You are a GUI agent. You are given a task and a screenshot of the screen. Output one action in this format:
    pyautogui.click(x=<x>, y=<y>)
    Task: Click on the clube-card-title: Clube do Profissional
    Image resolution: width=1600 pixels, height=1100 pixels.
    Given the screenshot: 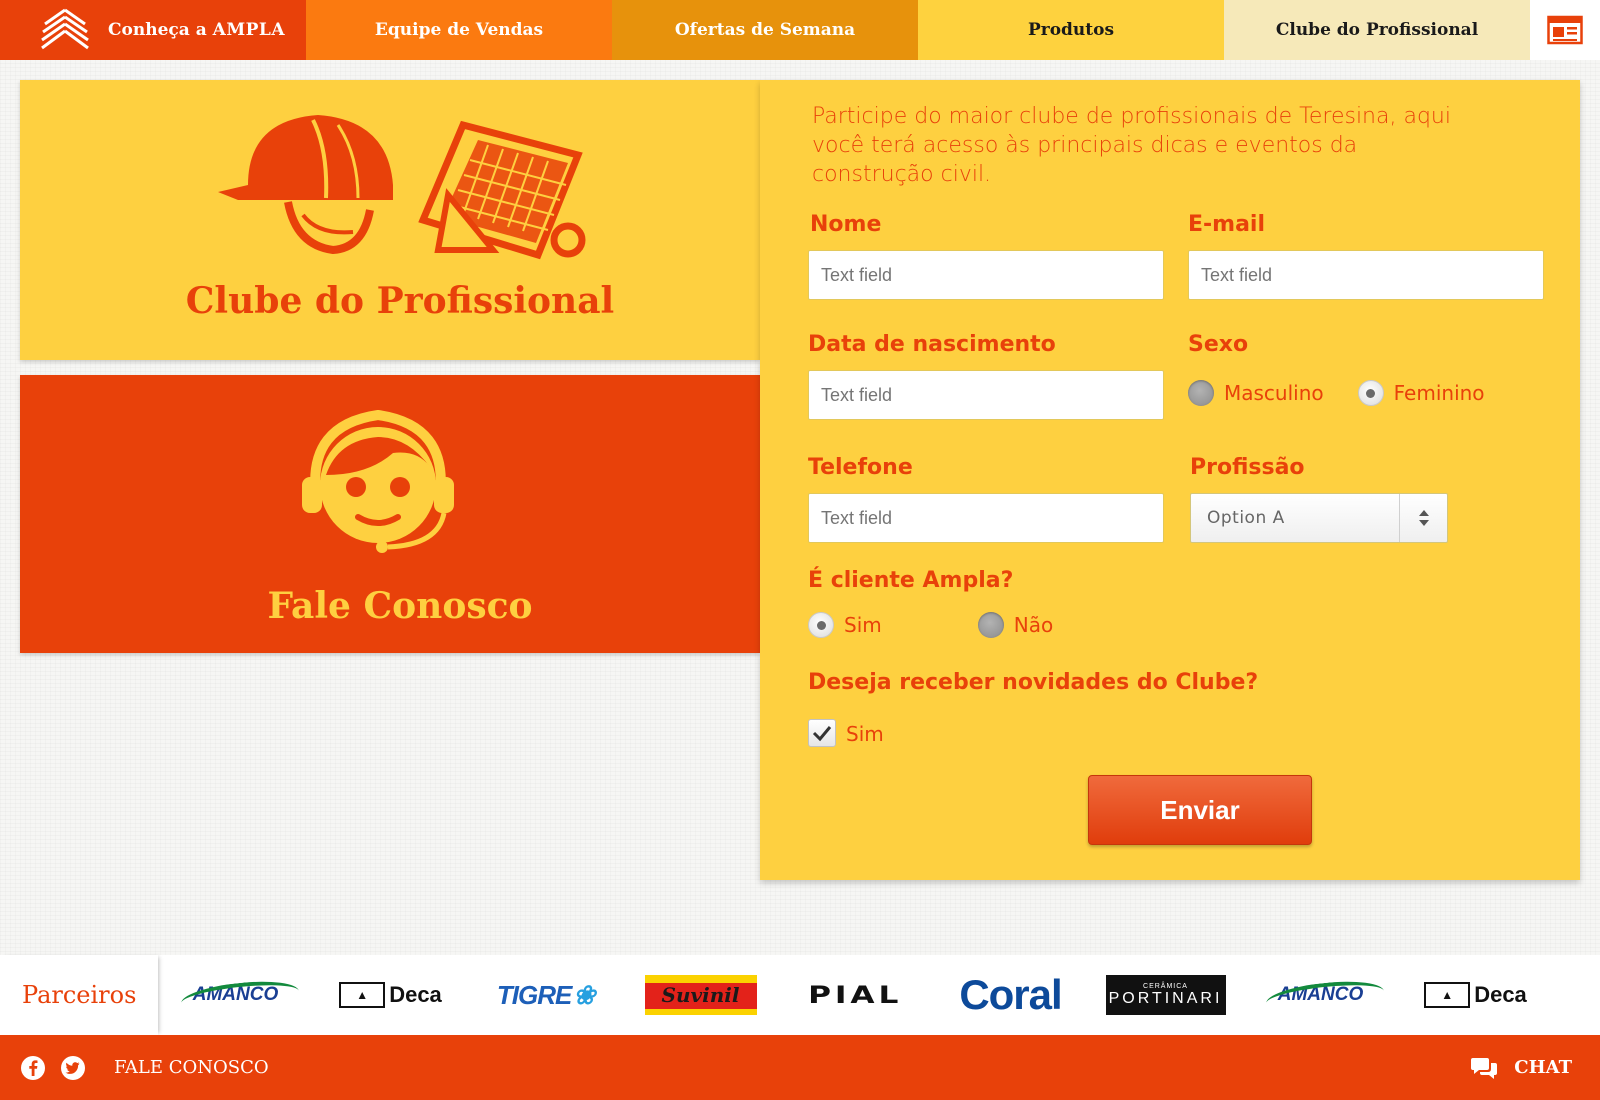 What is the action you would take?
    pyautogui.click(x=400, y=301)
    